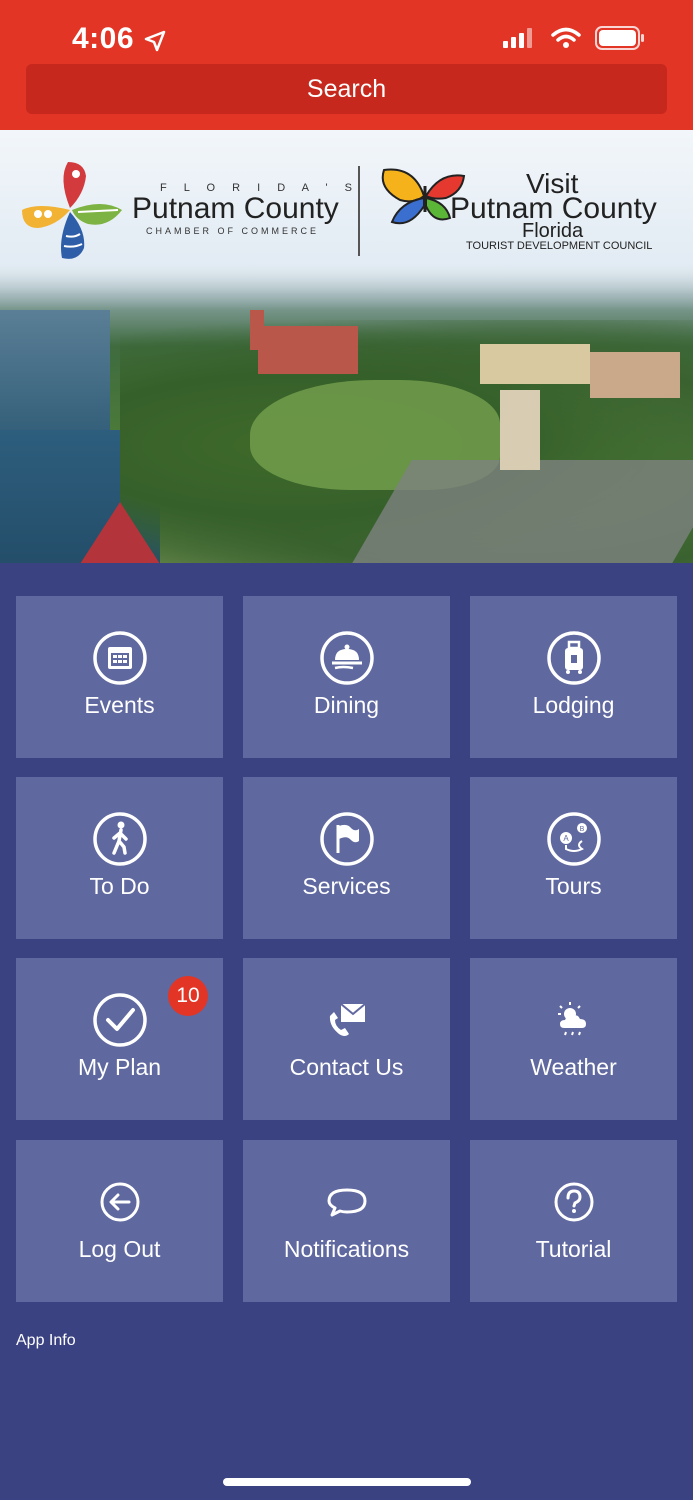 Image resolution: width=693 pixels, height=1500 pixels. What do you see at coordinates (566, 838) in the screenshot?
I see `svg-text: A` at bounding box center [566, 838].